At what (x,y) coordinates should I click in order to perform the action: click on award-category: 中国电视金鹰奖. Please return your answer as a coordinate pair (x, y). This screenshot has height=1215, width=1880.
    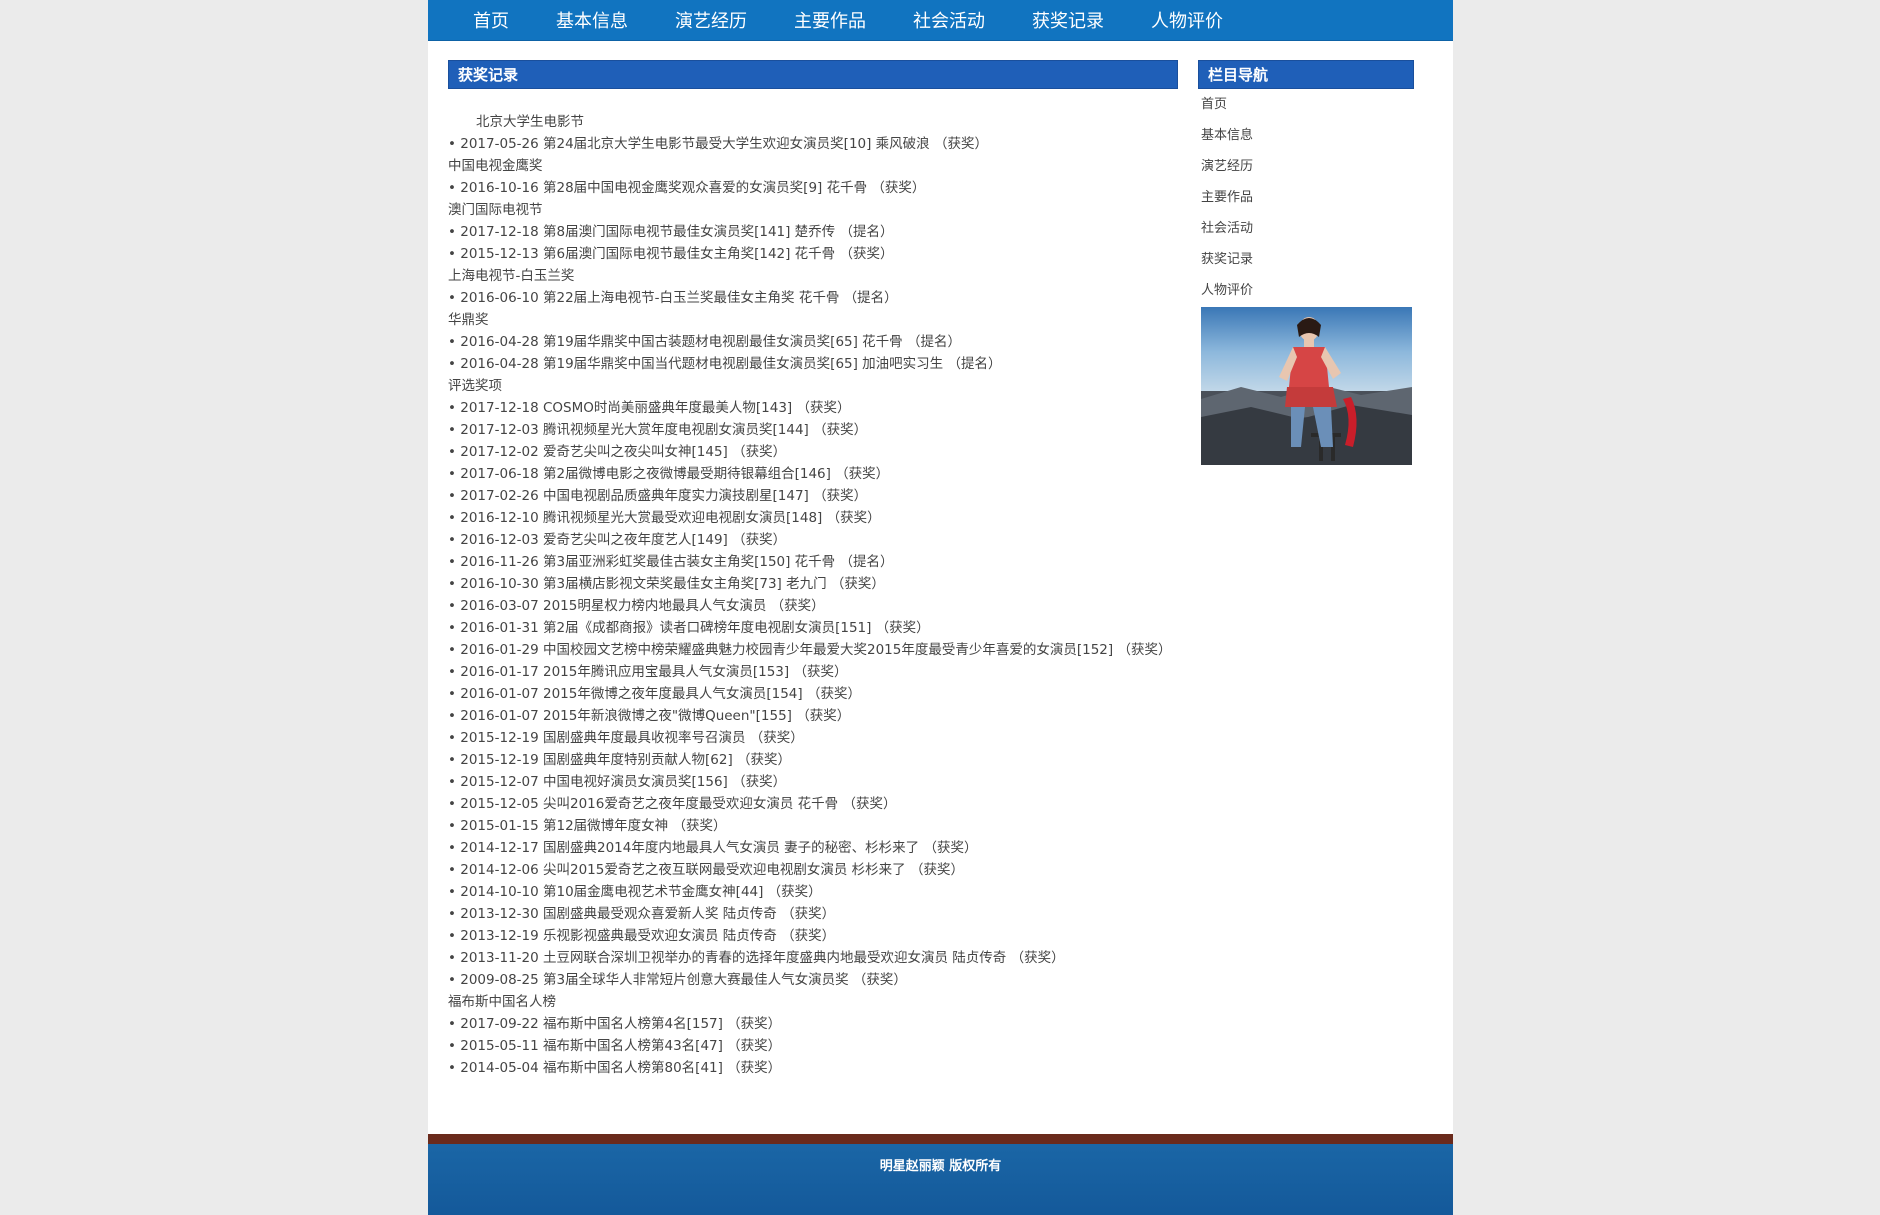
    Looking at the image, I should click on (495, 166).